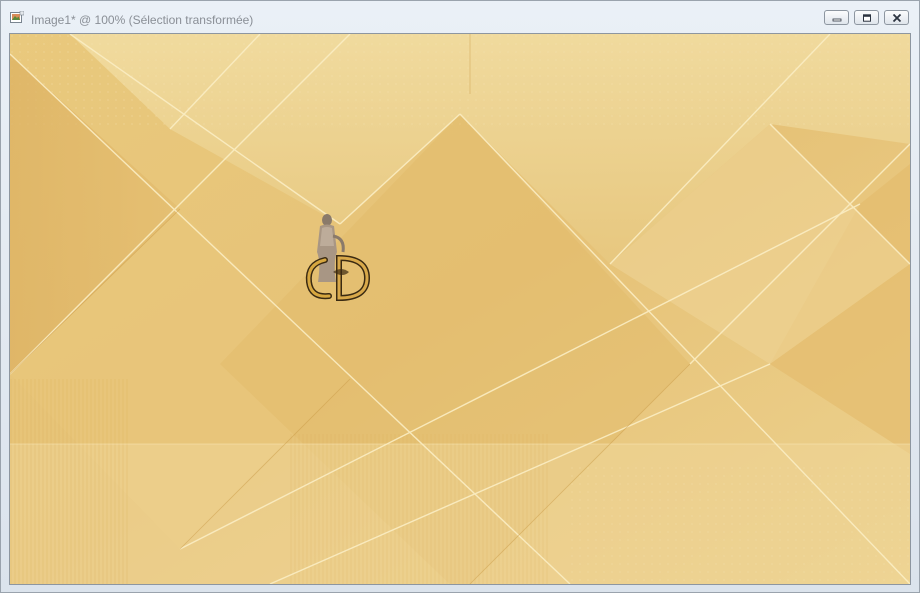  I want to click on caption-buttons, so click(866, 17).